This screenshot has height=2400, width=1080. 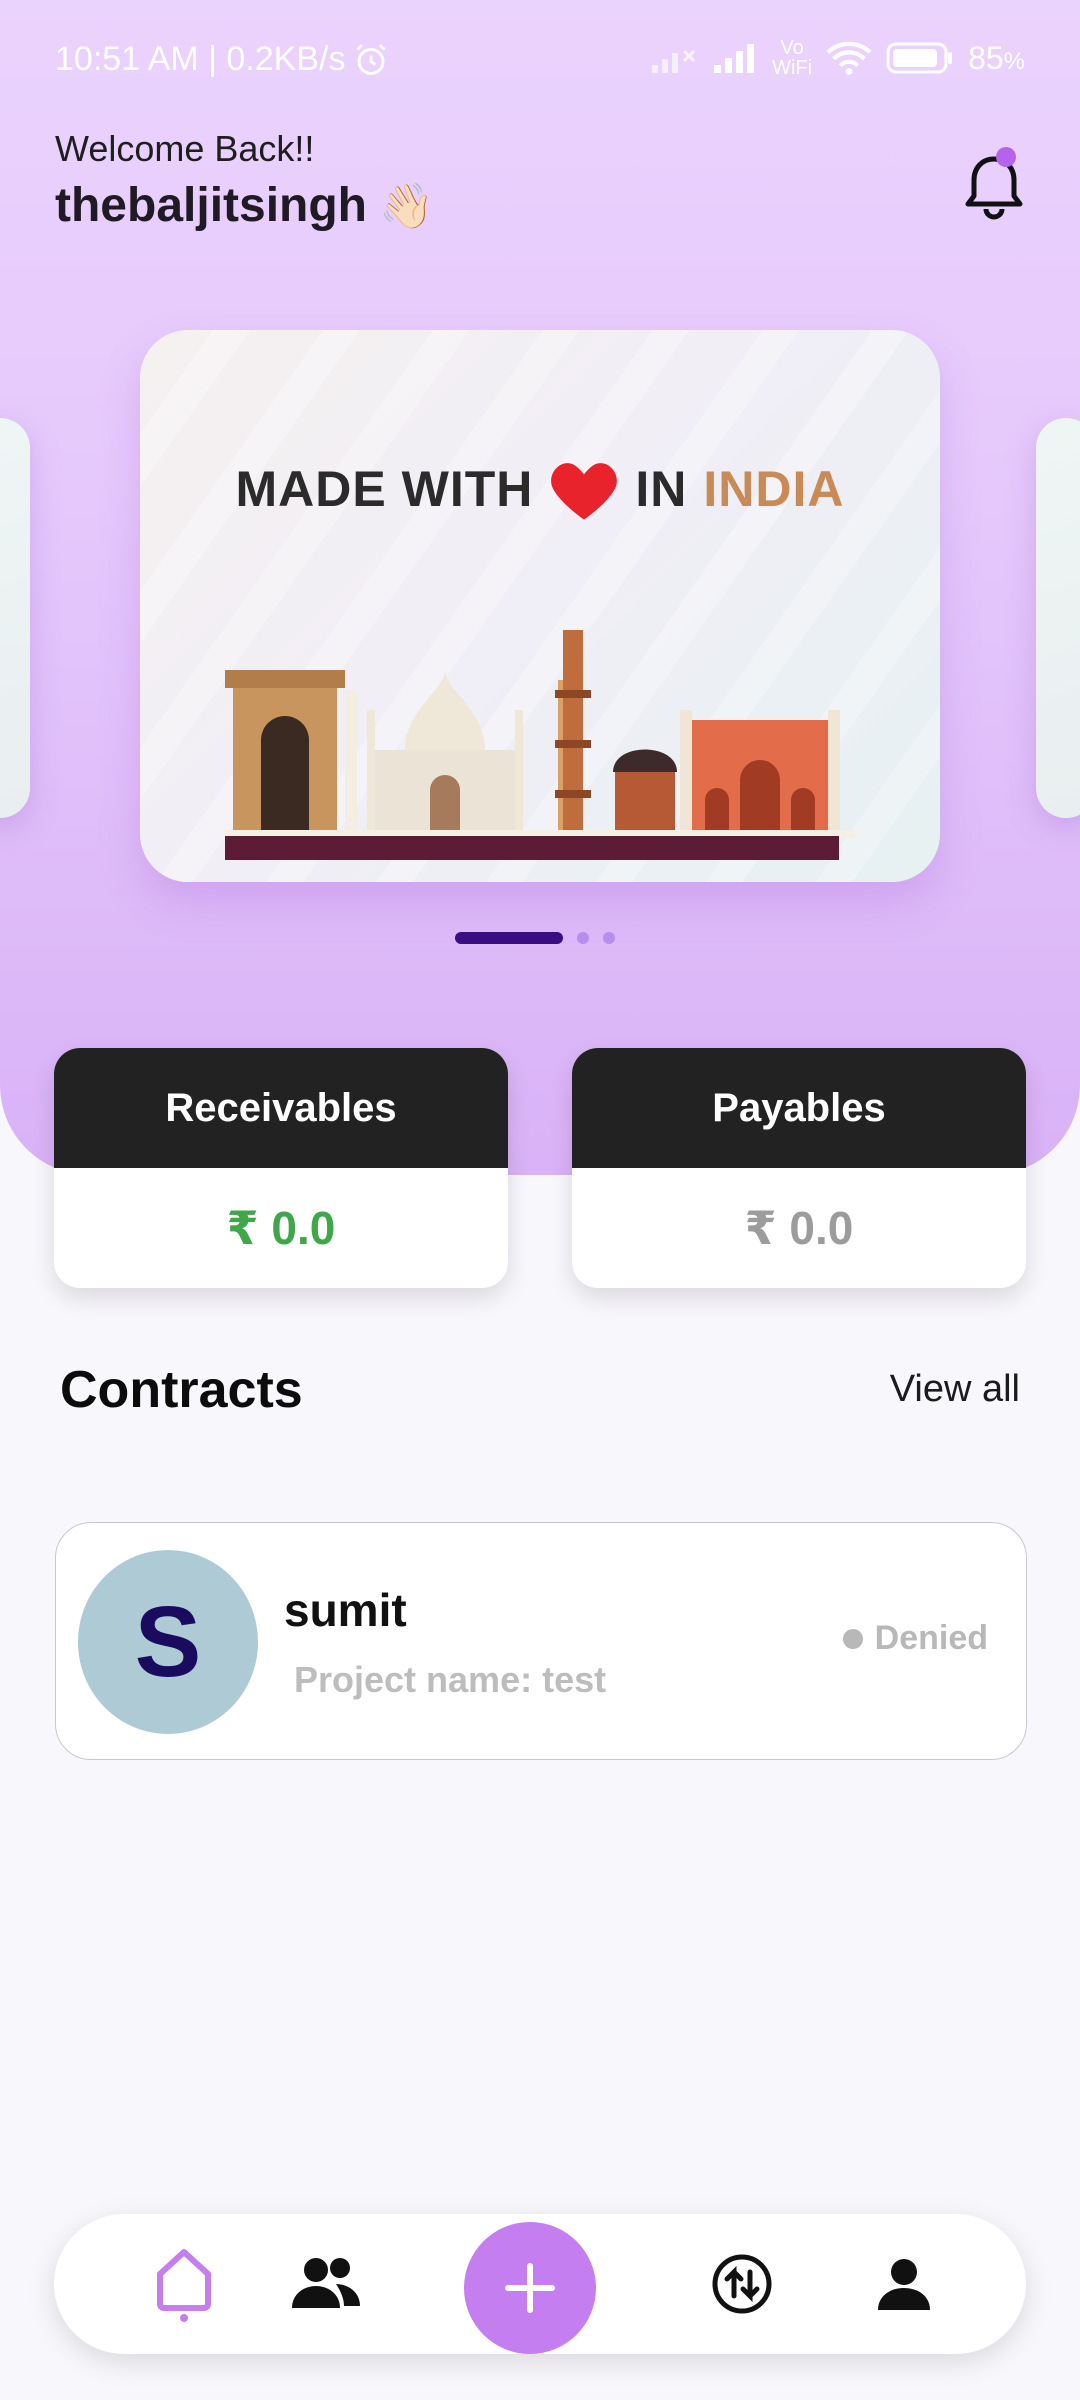 What do you see at coordinates (674, 61) in the screenshot?
I see `signal-weak-icon` at bounding box center [674, 61].